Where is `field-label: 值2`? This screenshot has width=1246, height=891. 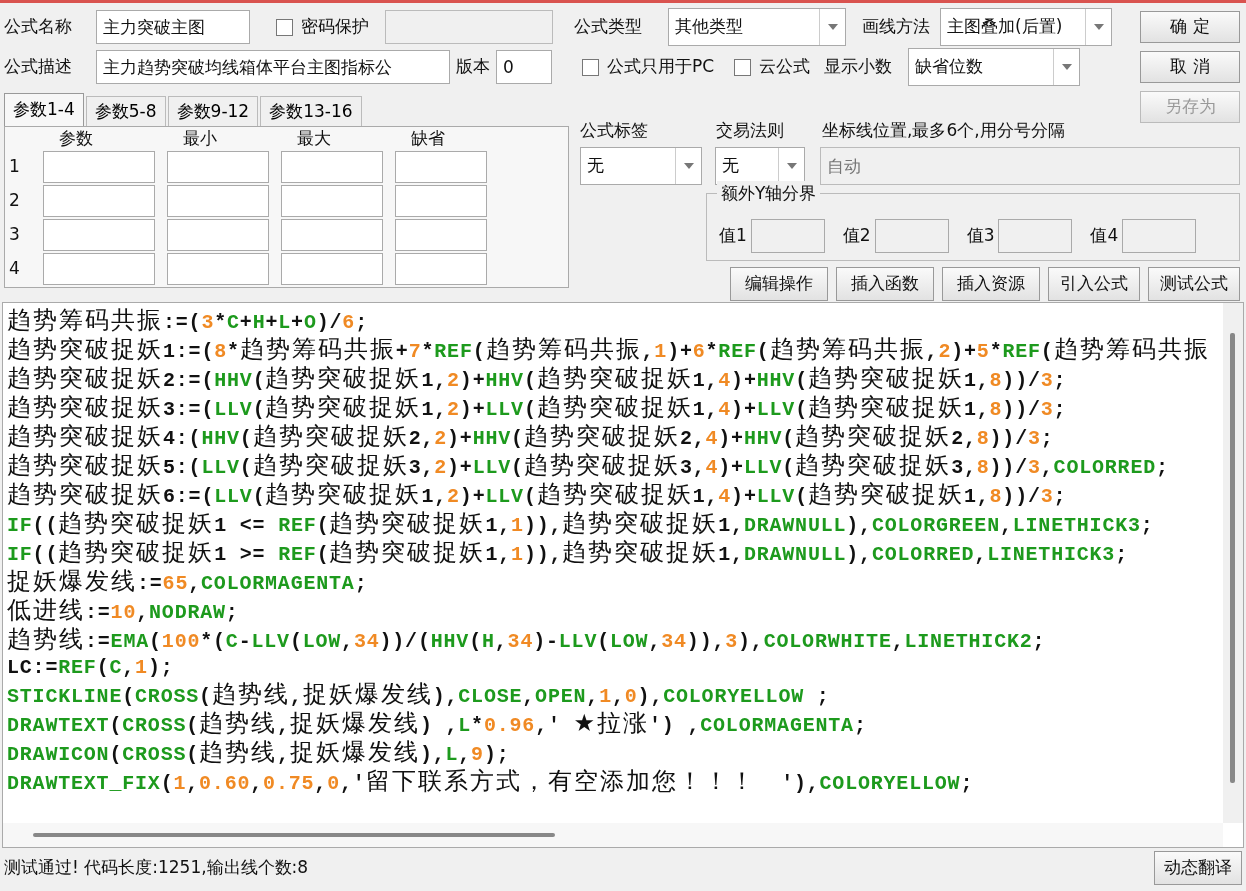
field-label: 值2 is located at coordinates (856, 236).